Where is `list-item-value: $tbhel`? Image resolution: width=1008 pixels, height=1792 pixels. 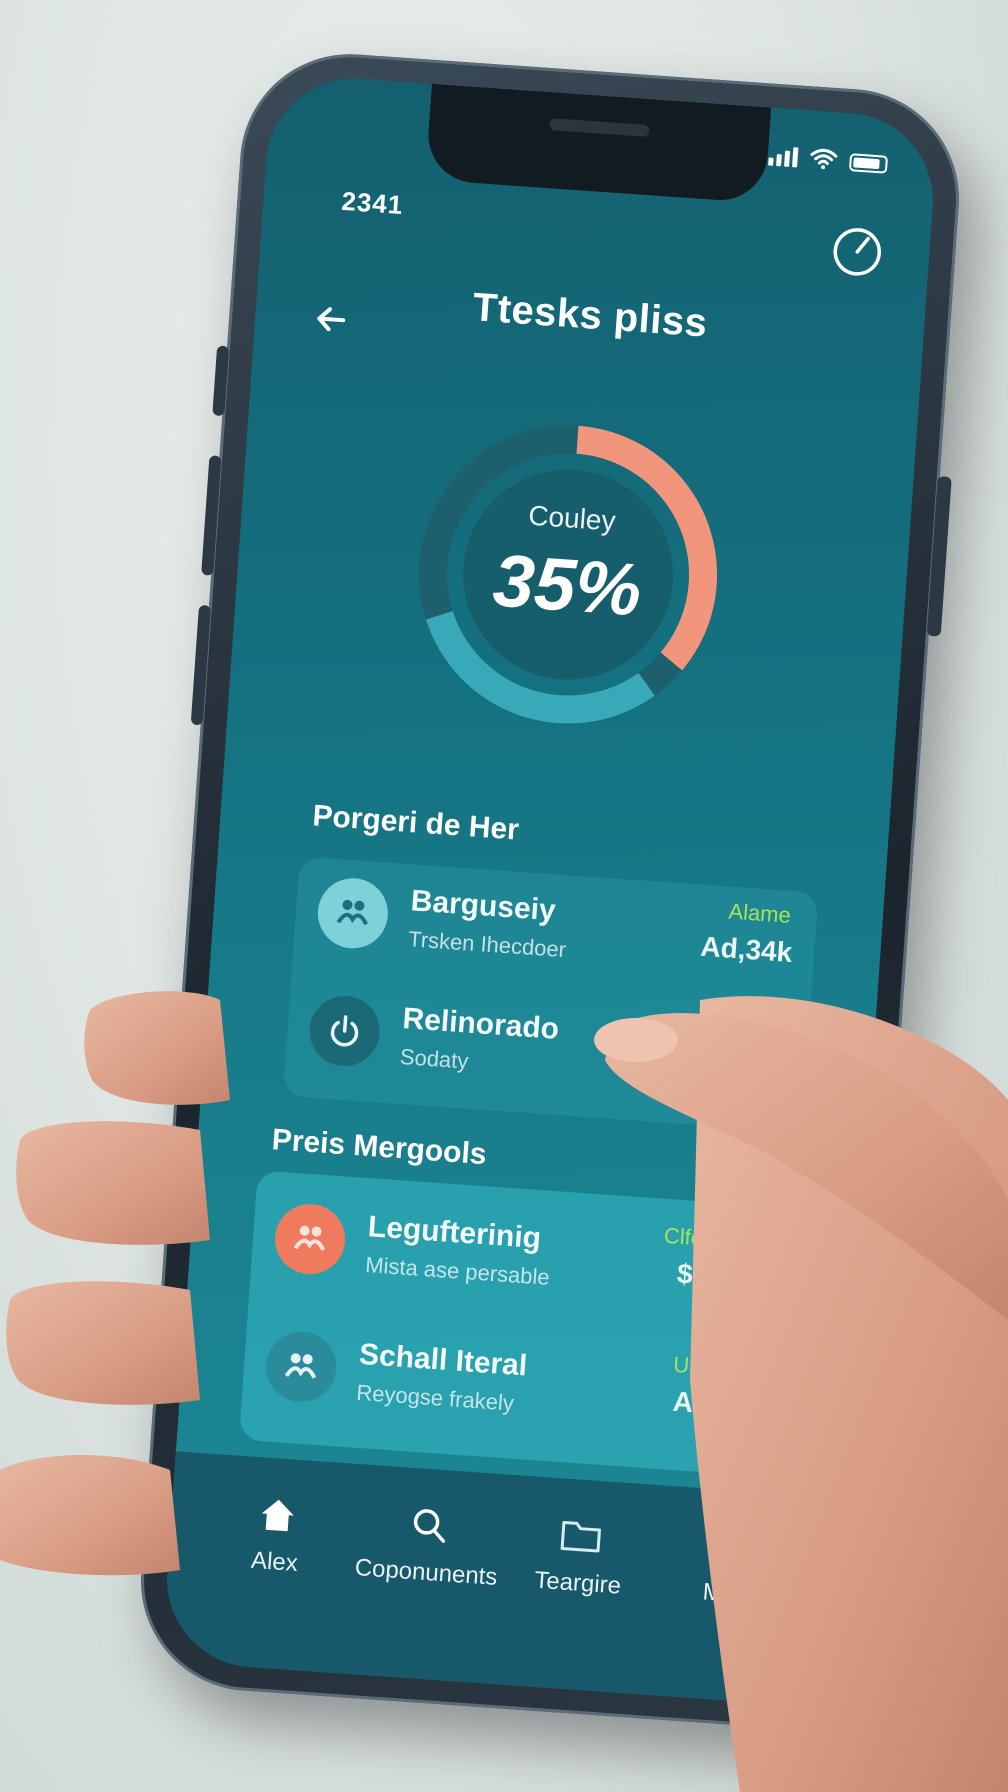
list-item-value: $tbhel is located at coordinates (718, 1276).